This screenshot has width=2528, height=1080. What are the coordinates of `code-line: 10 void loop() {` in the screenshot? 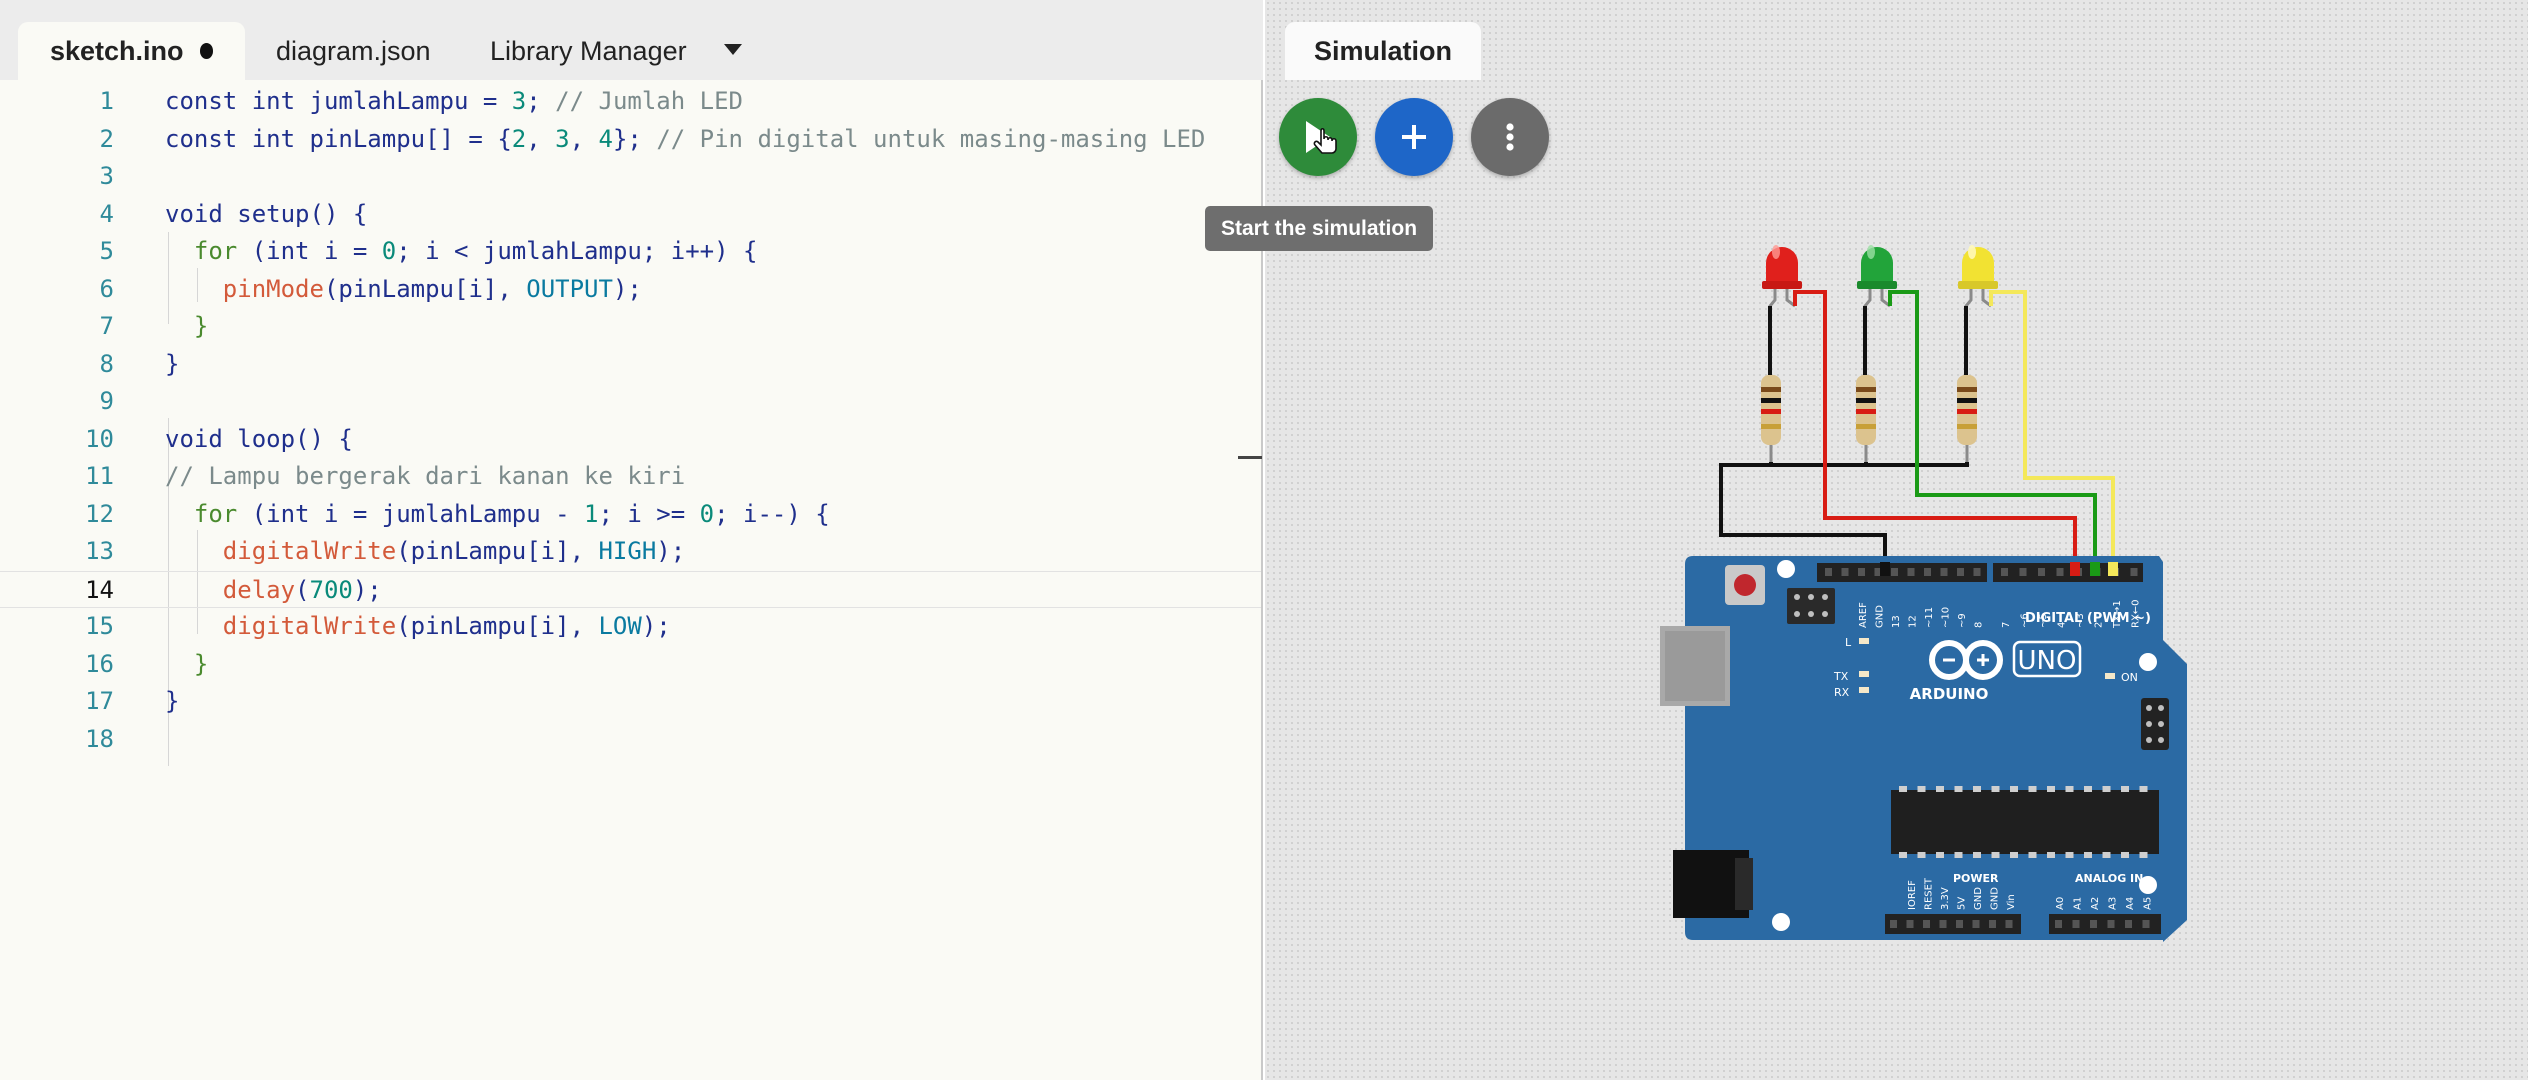 It's located at (630, 440).